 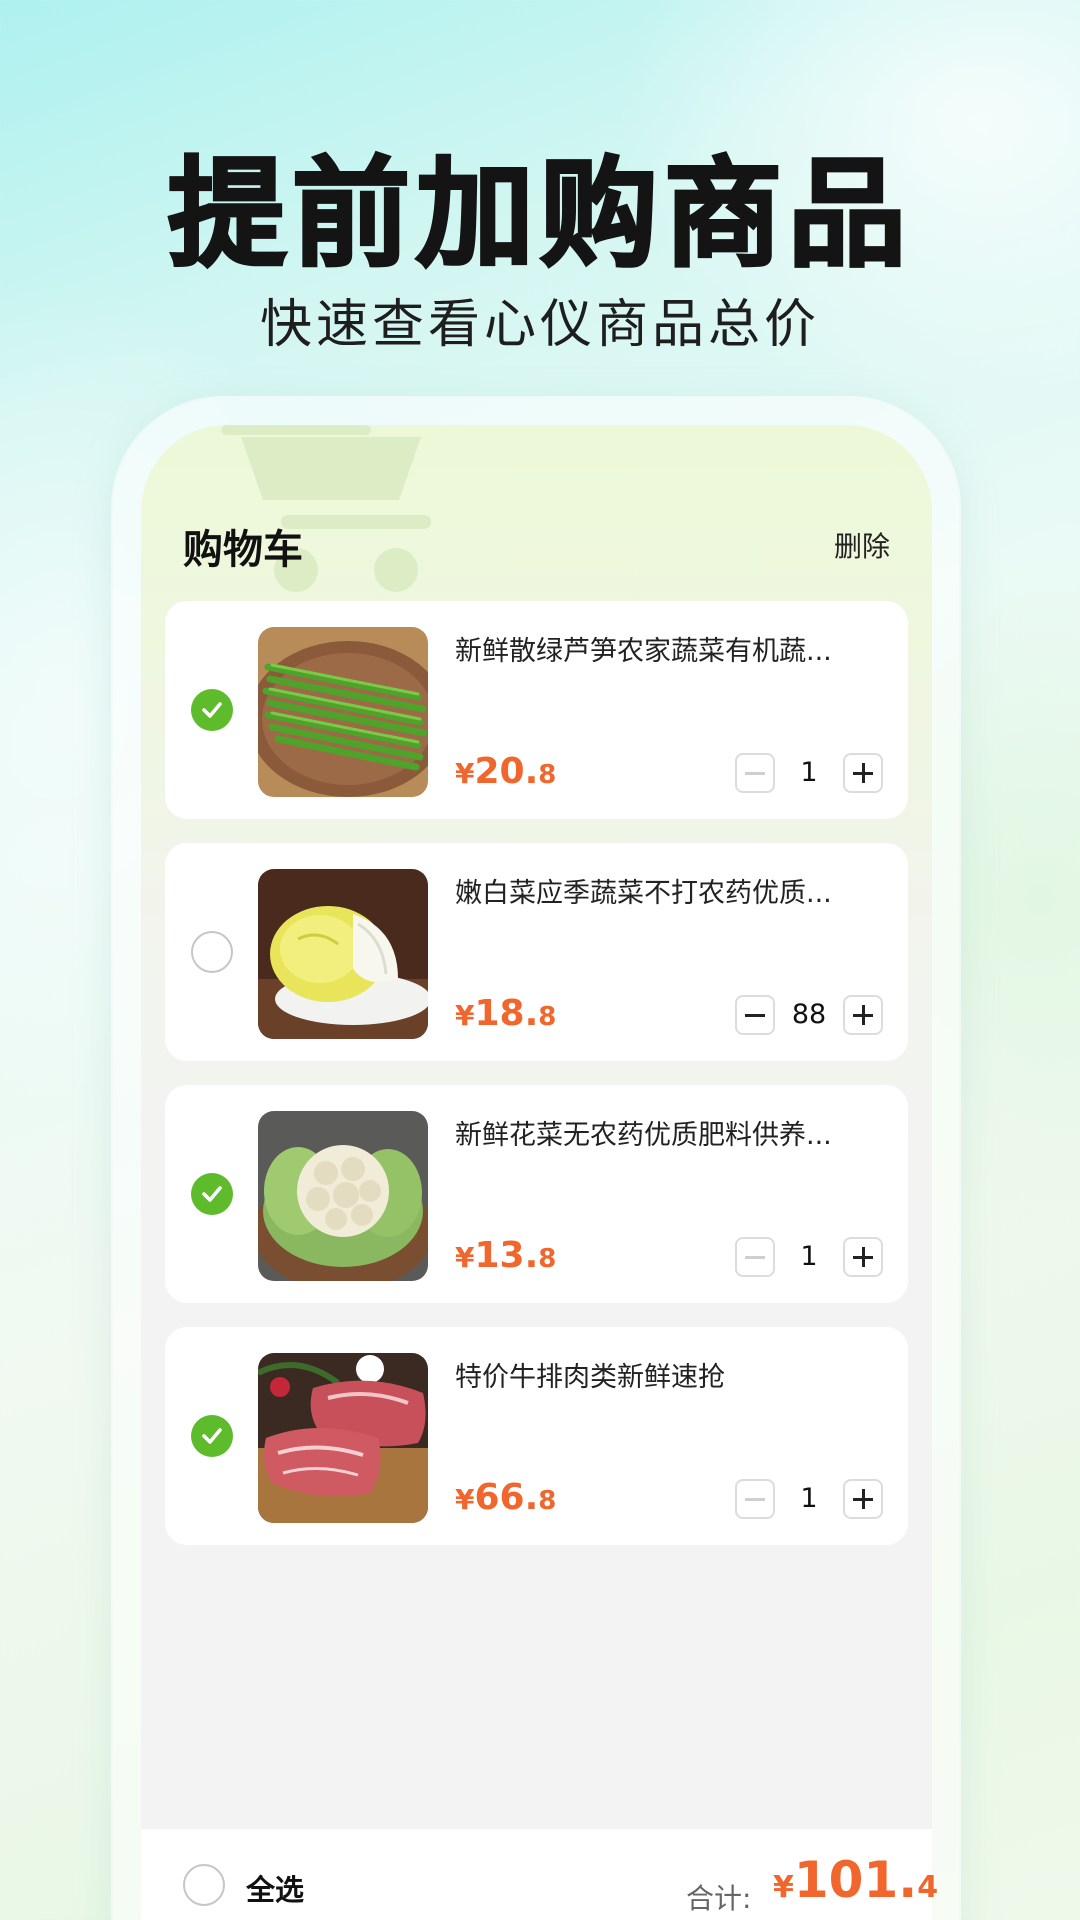 I want to click on cart-item: 新鲜散绿芦笋农家蔬菜有机蔬... ¥20.8 1, so click(x=536, y=710).